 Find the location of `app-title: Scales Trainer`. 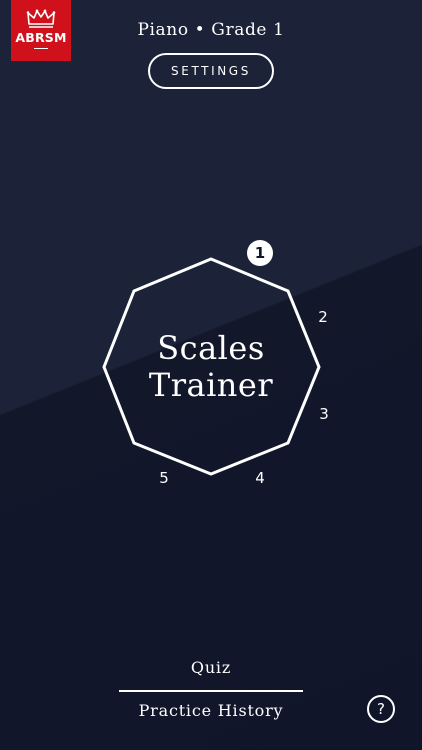

app-title: Scales Trainer is located at coordinates (211, 367).